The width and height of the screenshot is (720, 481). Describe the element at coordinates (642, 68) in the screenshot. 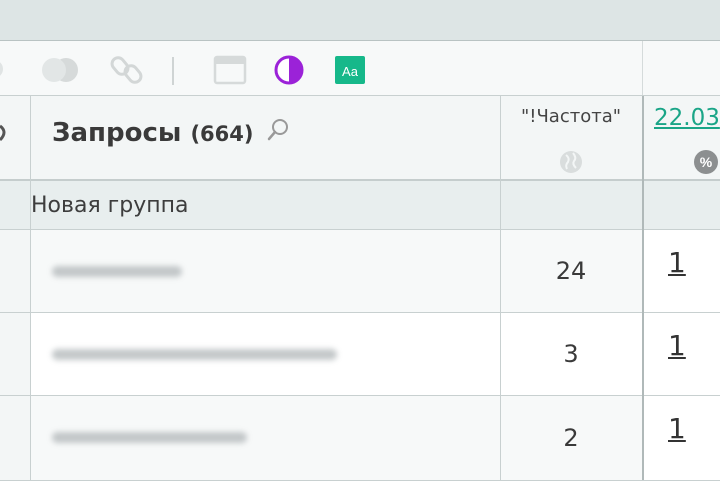

I see `toolbar-divider` at that location.